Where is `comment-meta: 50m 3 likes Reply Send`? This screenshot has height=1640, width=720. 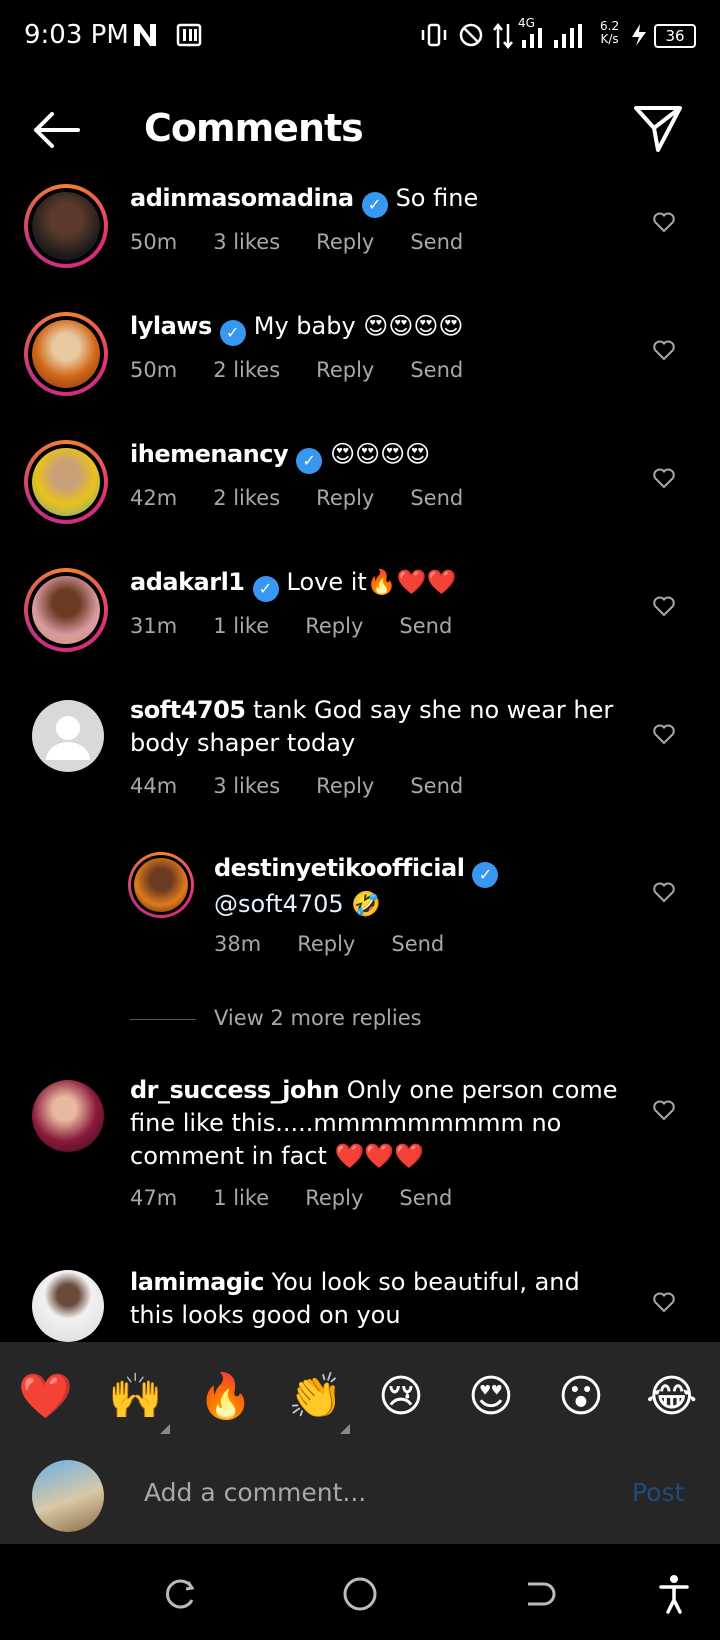
comment-meta: 50m 3 likes Reply Send is located at coordinates (314, 242).